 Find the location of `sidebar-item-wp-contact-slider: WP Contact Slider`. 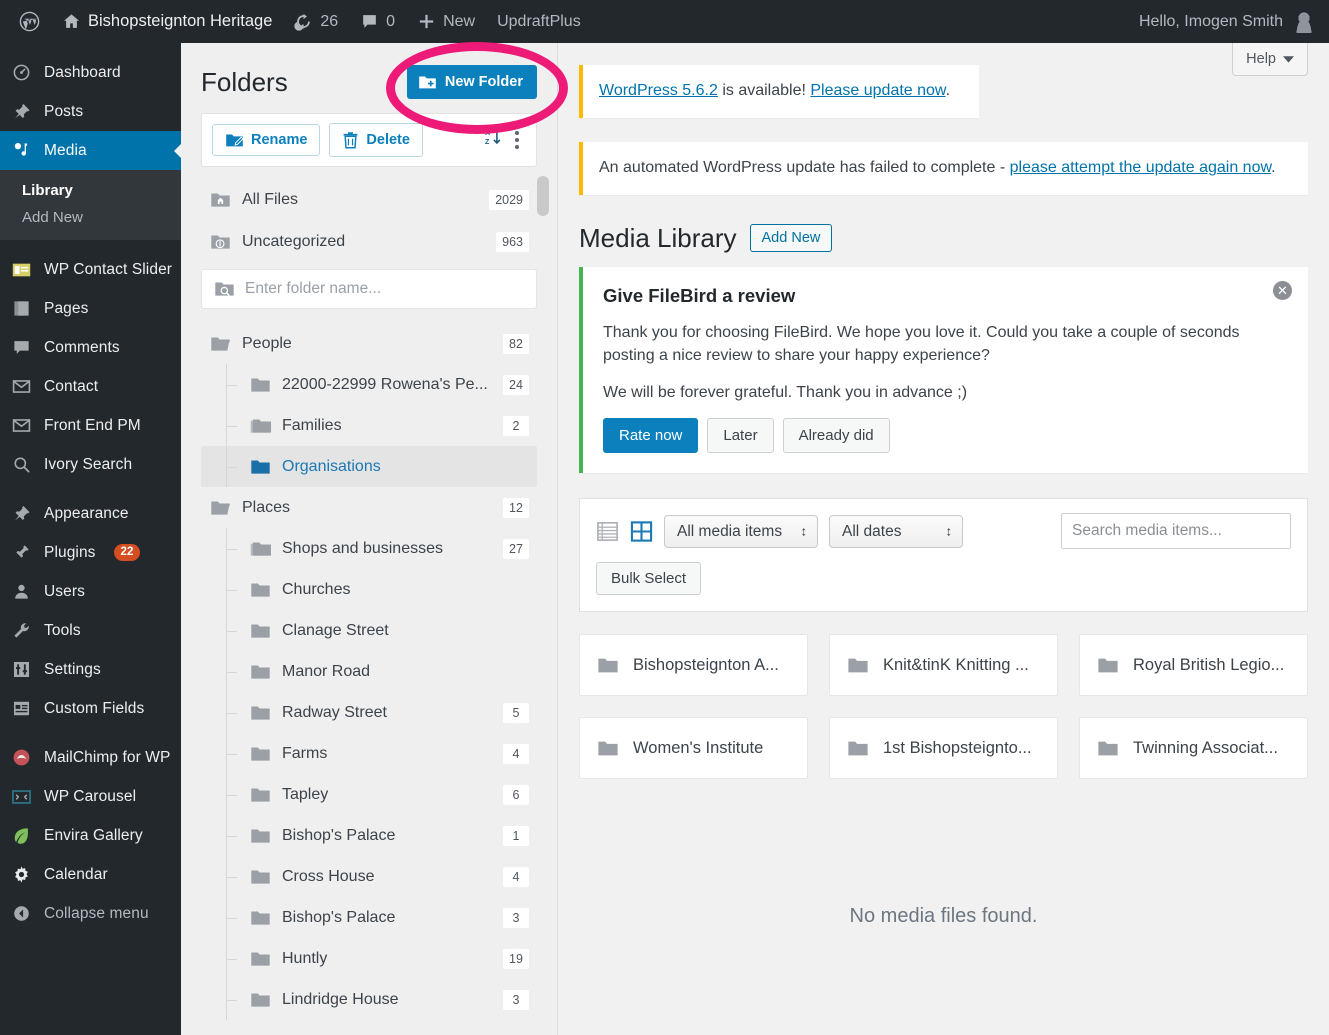

sidebar-item-wp-contact-slider: WP Contact Slider is located at coordinates (90, 269).